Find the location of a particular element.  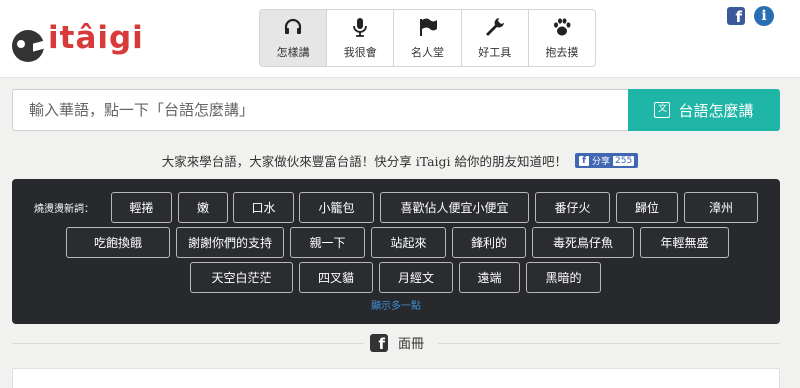

main-nav: 怎樣講 我很會 名人堂 好工具 抱去摸 is located at coordinates (427, 38).